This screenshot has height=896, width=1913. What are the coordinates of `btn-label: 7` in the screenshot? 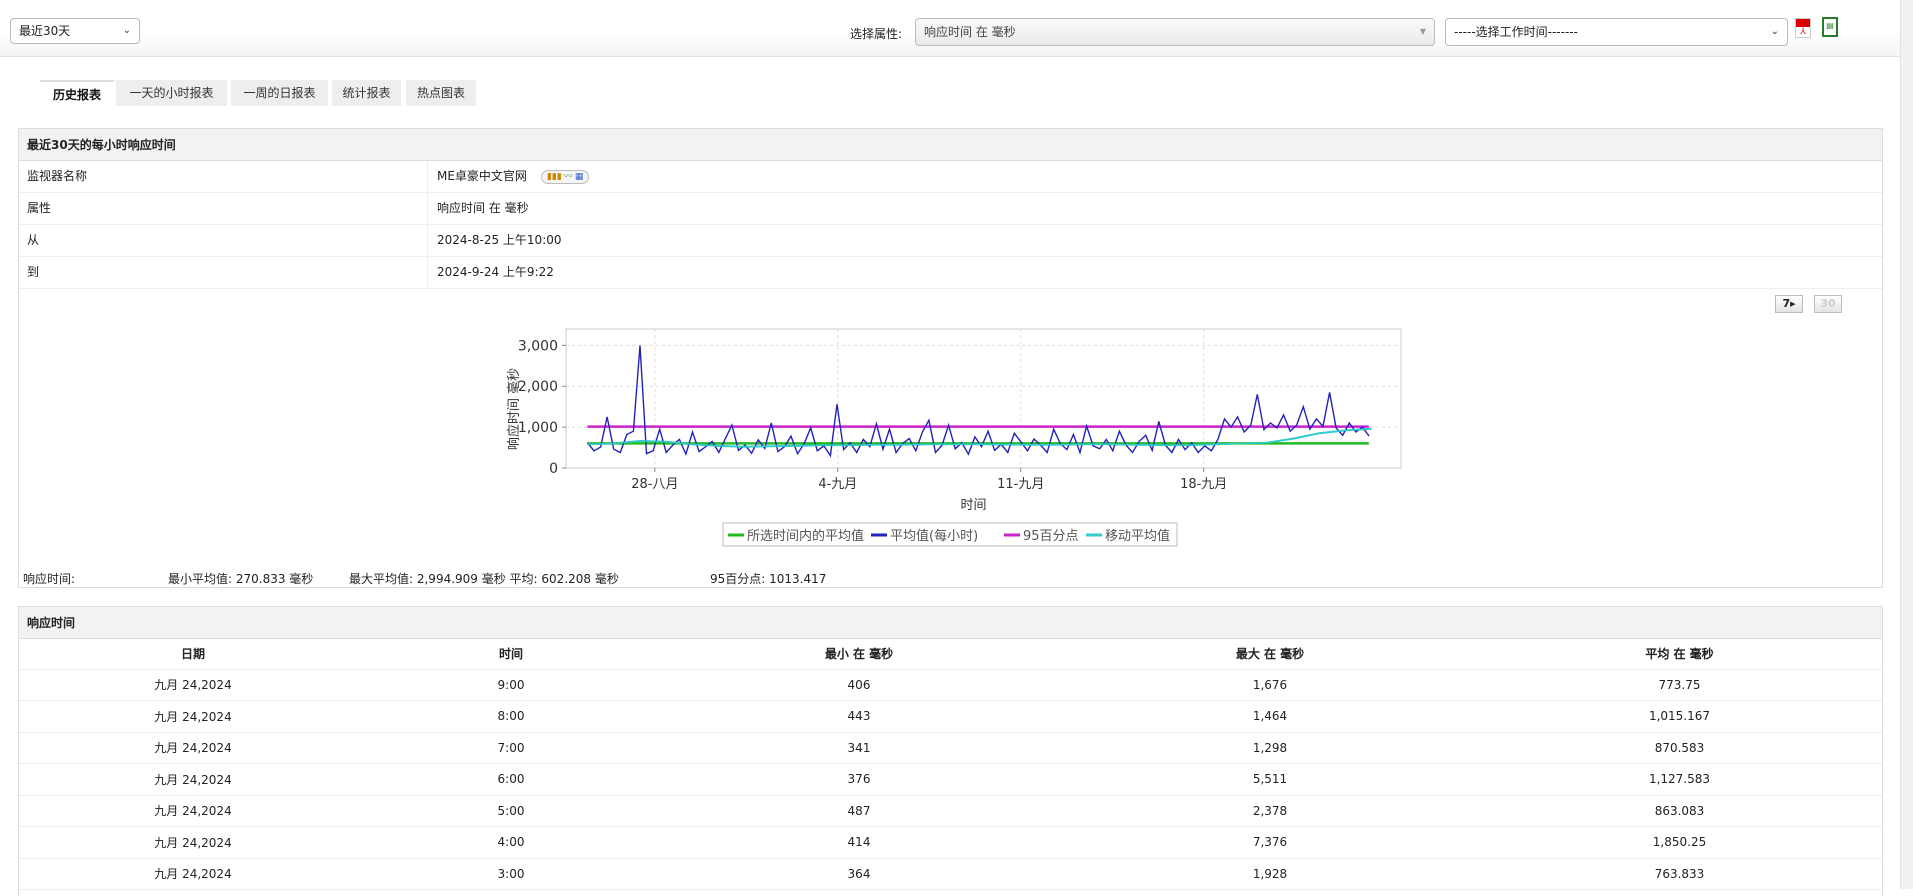 It's located at (1786, 303).